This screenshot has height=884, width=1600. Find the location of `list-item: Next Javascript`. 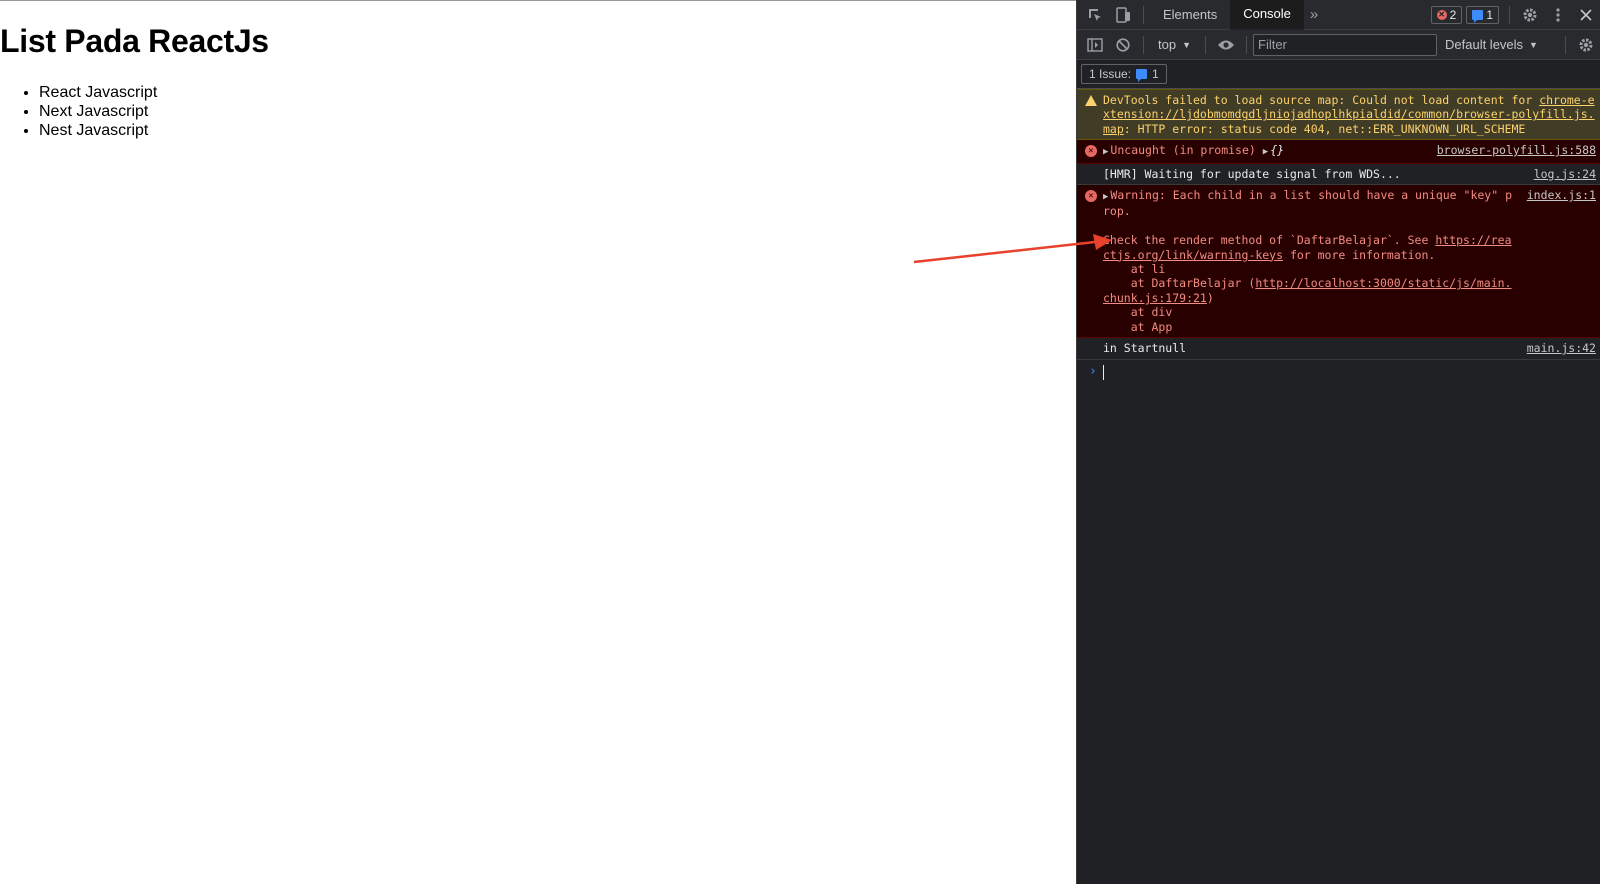

list-item: Next Javascript is located at coordinates (98, 111).